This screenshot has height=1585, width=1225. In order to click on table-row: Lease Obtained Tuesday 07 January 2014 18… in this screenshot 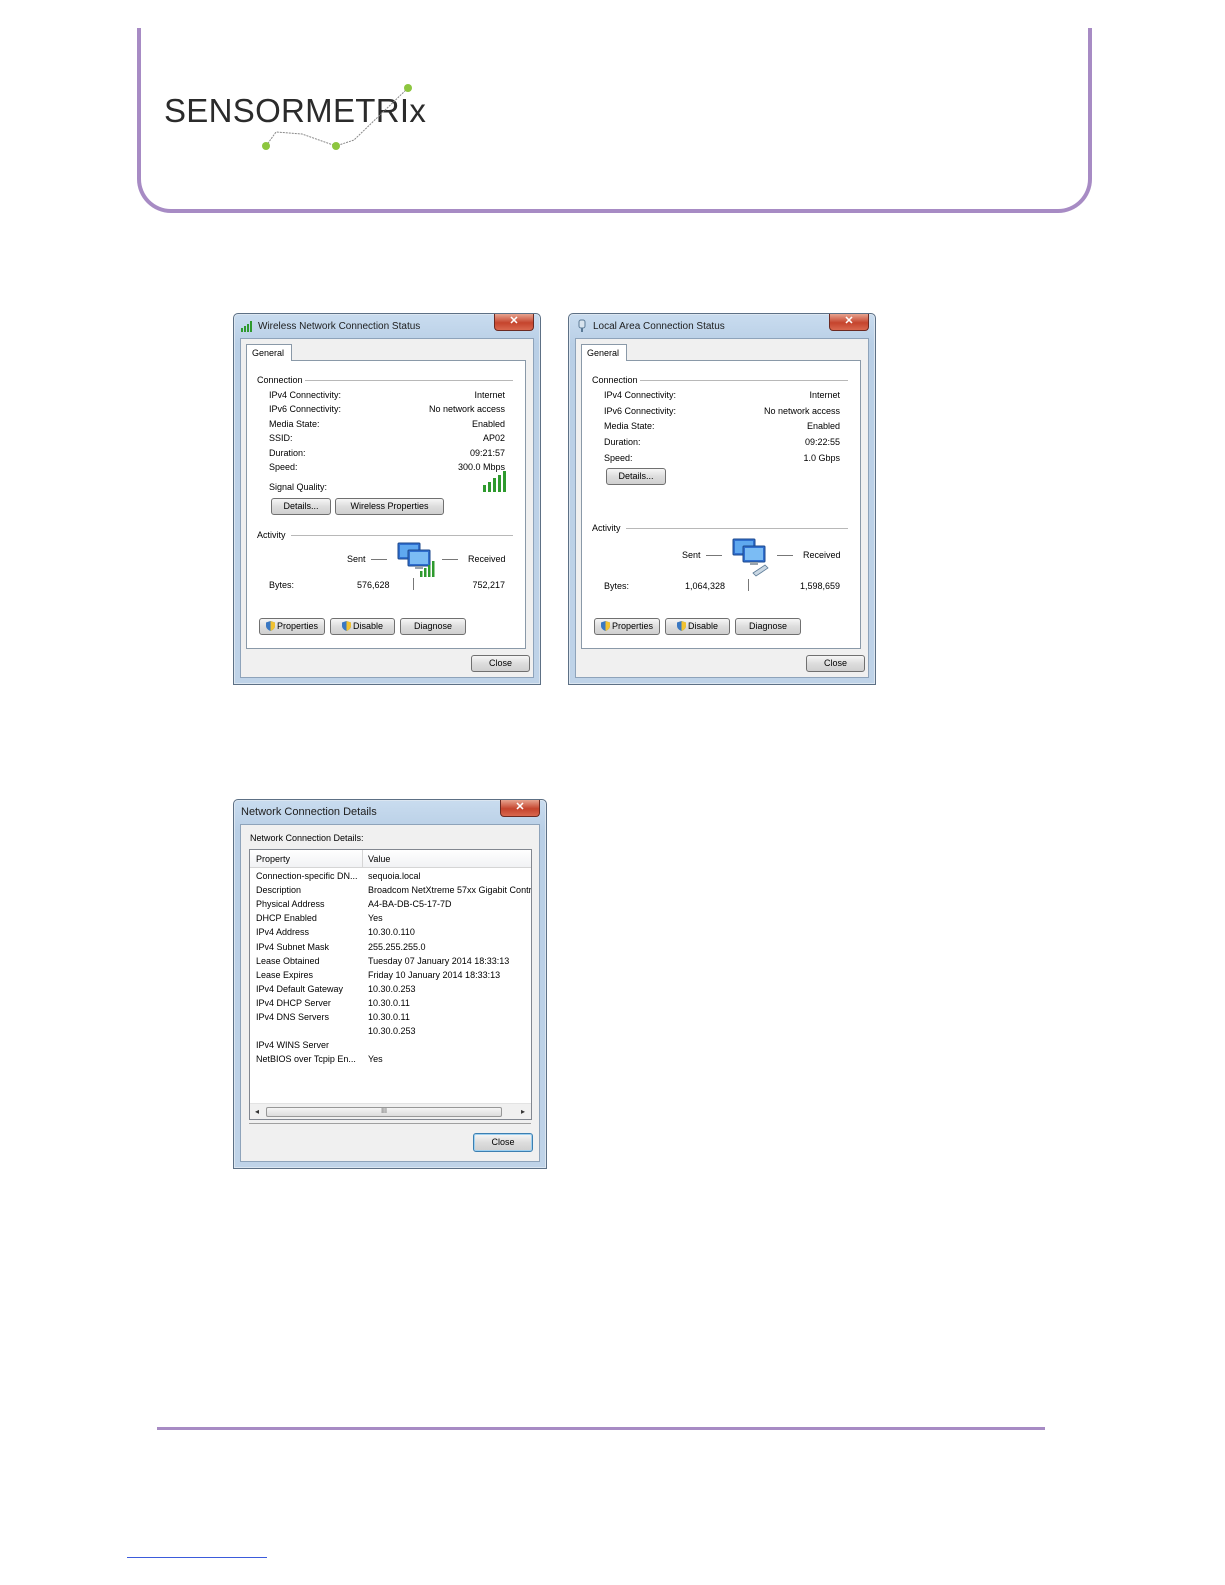, I will do `click(390, 963)`.